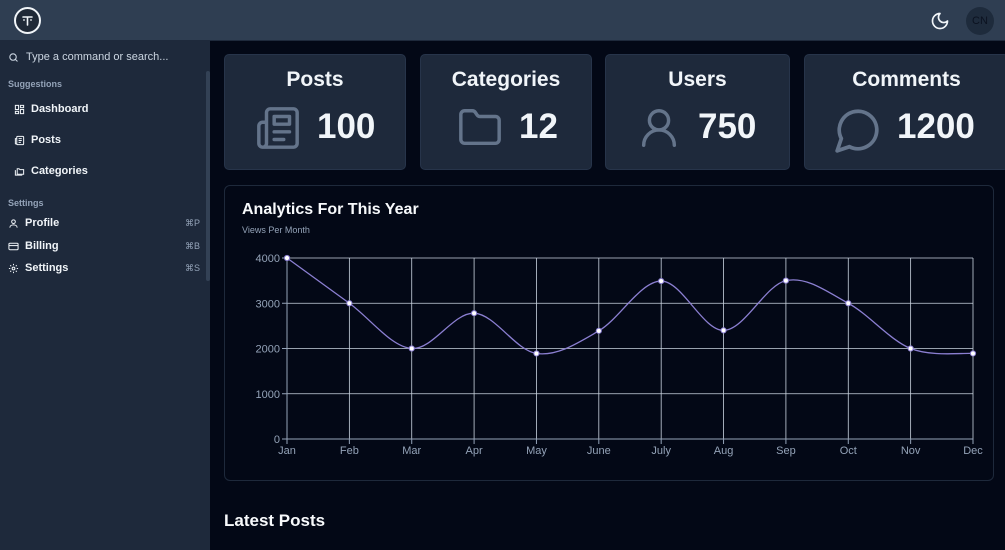  I want to click on sidebar-item-profile: Profile ⌘P, so click(106, 223).